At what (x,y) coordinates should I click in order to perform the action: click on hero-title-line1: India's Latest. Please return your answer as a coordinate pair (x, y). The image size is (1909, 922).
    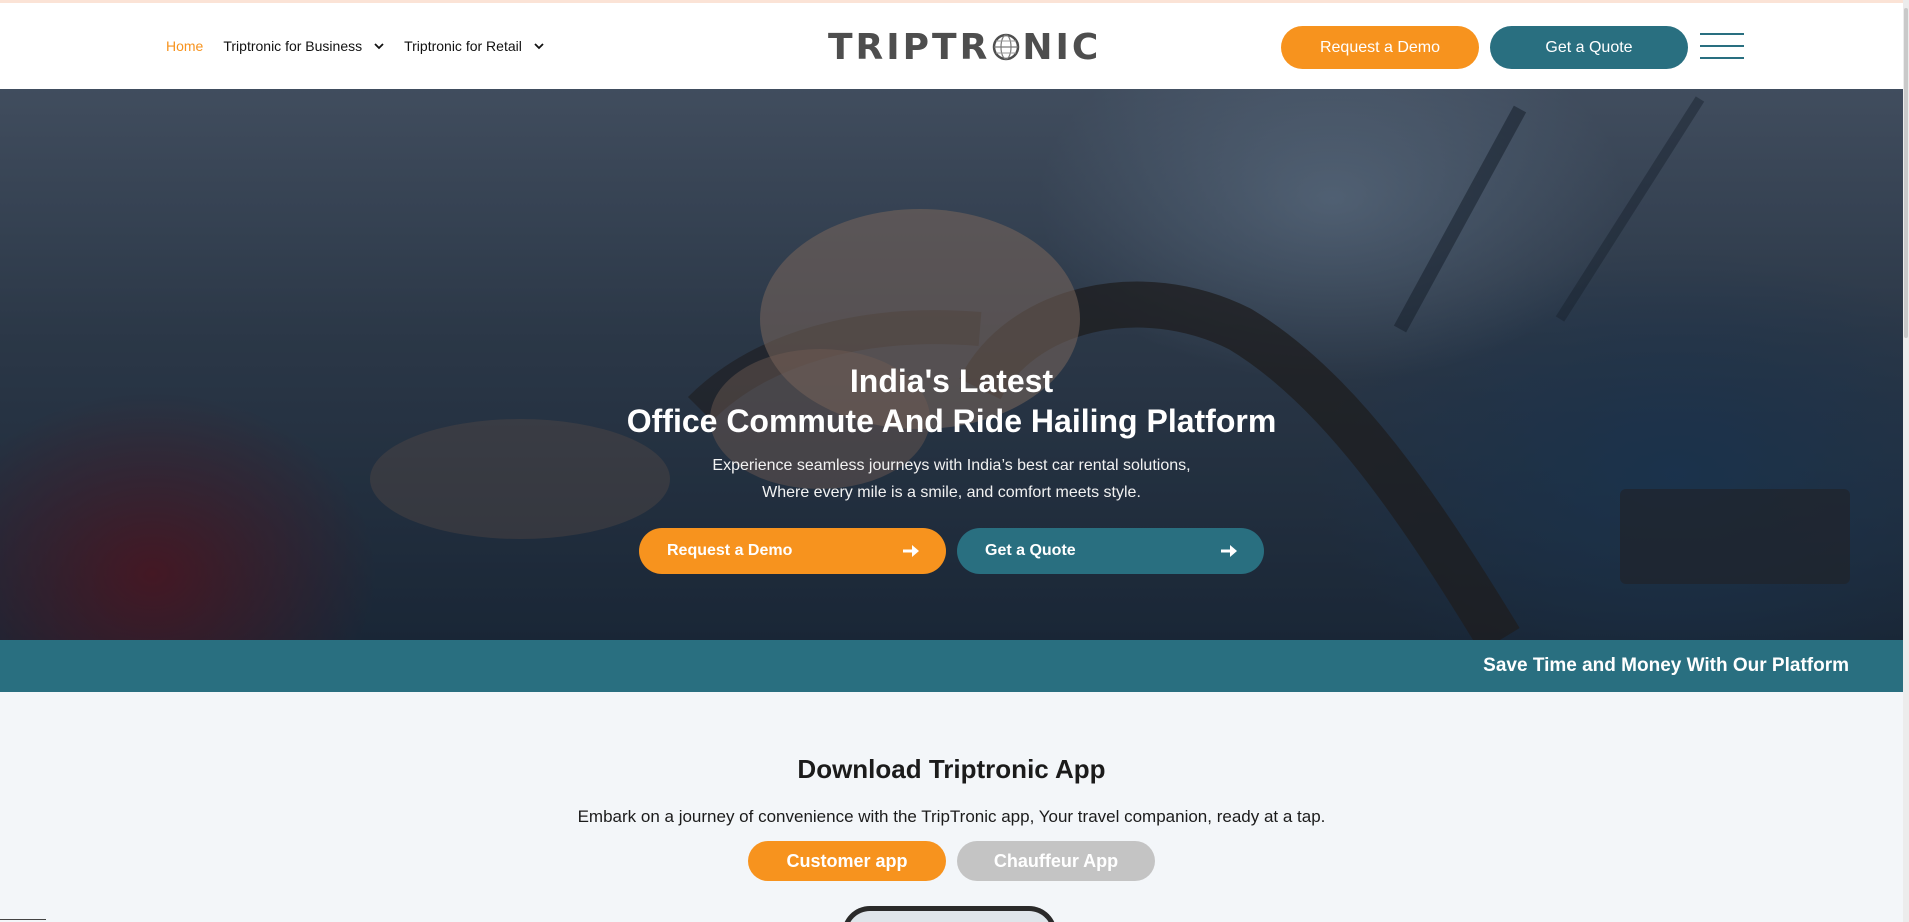
    Looking at the image, I should click on (951, 381).